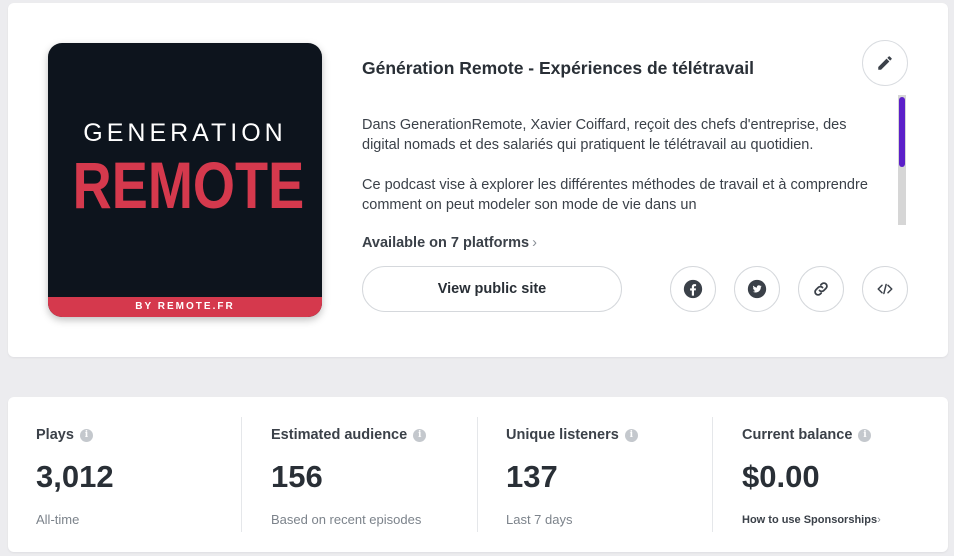  I want to click on facebook-icon, so click(693, 289).